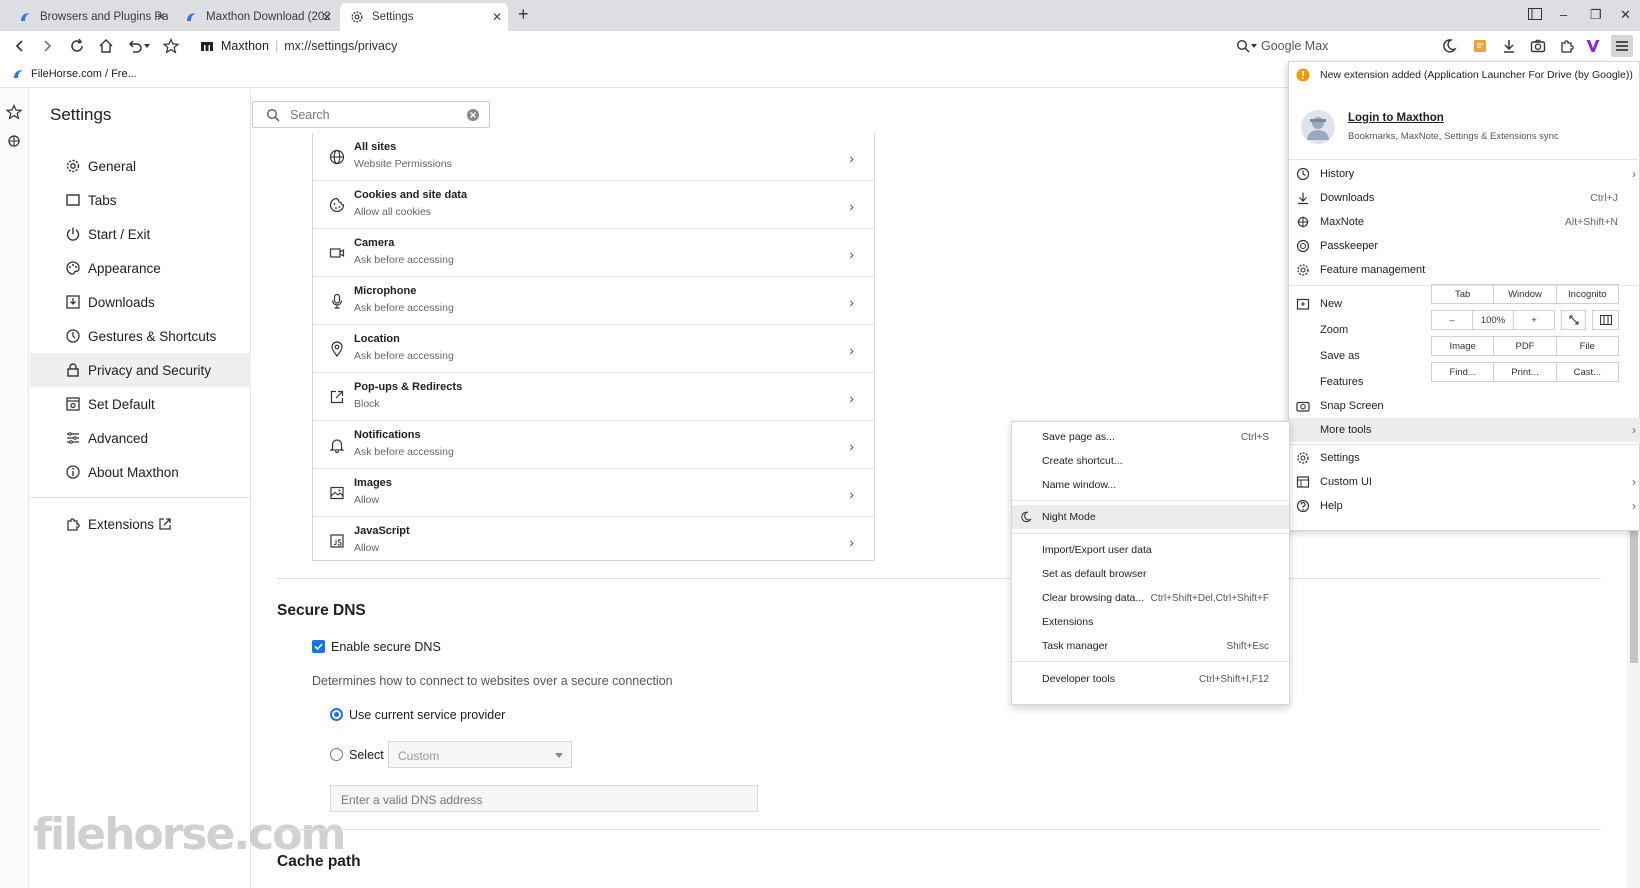 The width and height of the screenshot is (1640, 888). What do you see at coordinates (140, 200) in the screenshot?
I see `nav-item-tabs: Tabs` at bounding box center [140, 200].